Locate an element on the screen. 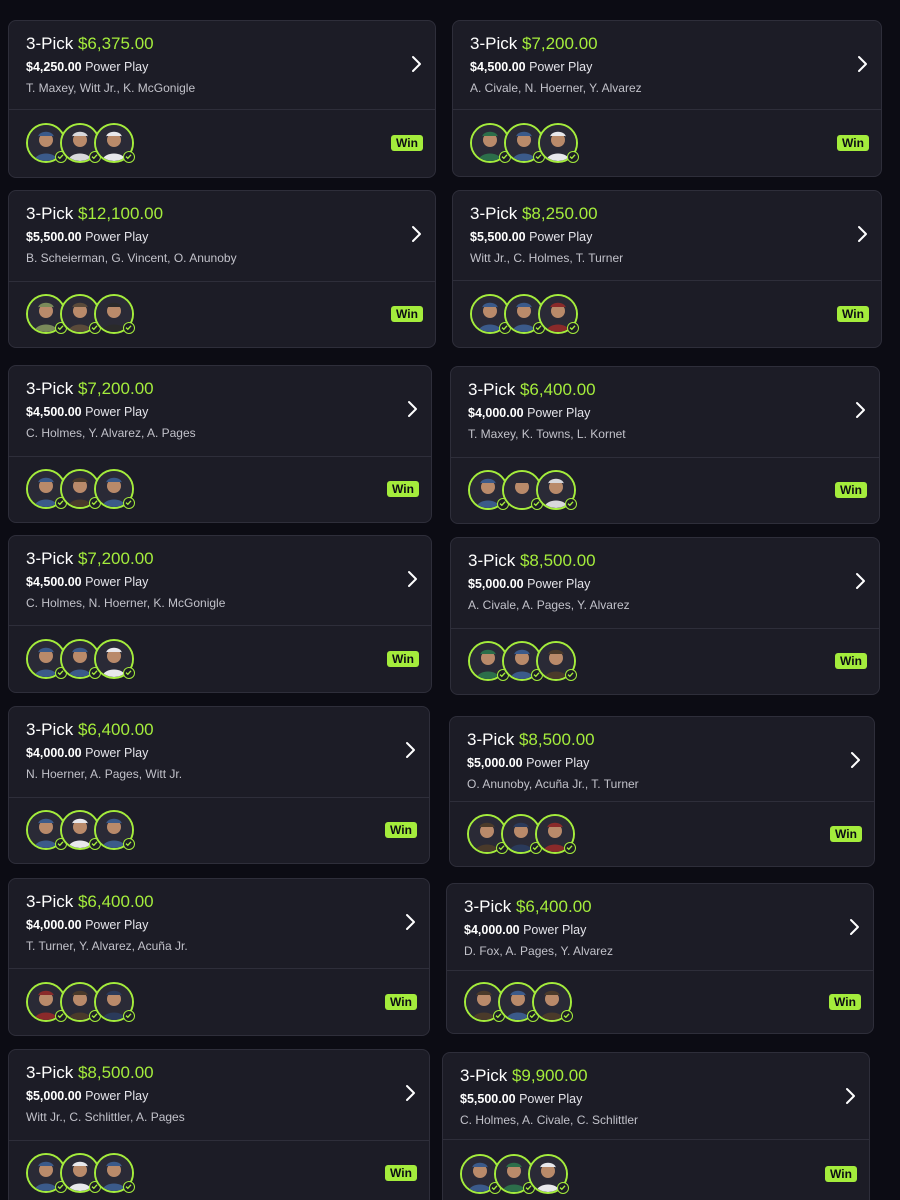 This screenshot has width=900, height=1200. entry-title: 3-Pick $8,500.00 is located at coordinates (531, 740).